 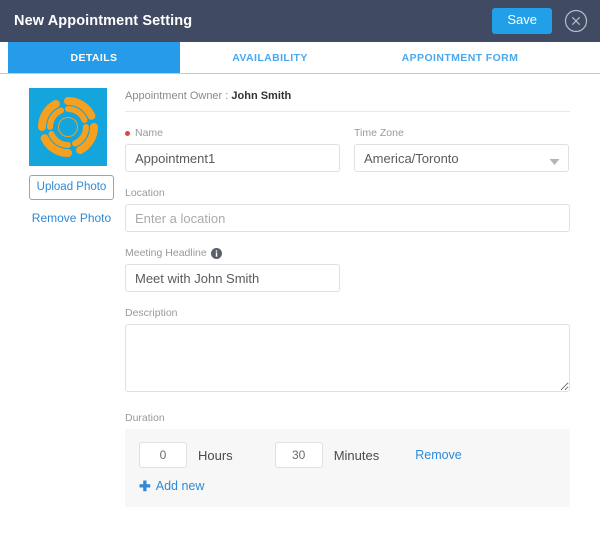 I want to click on close-circle-icon, so click(x=576, y=21).